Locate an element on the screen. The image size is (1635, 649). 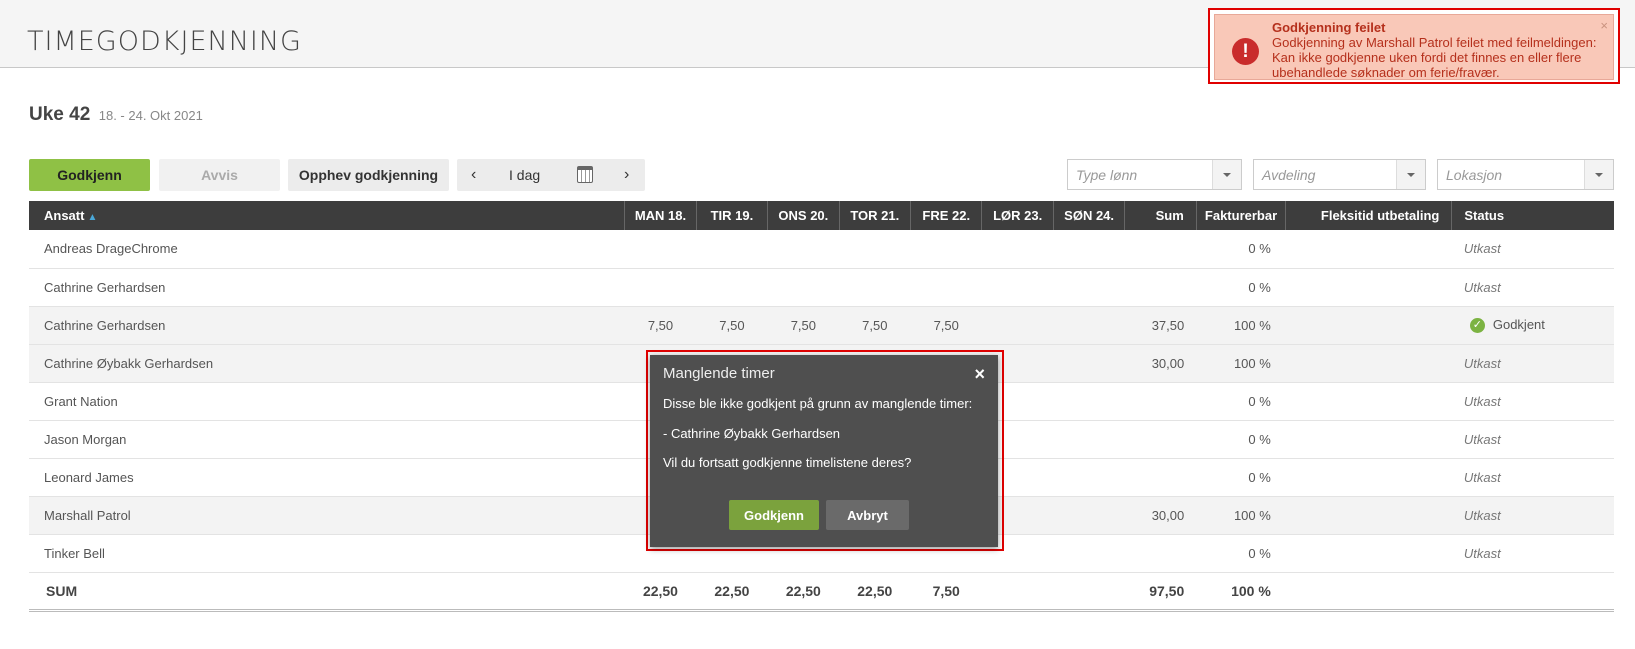
total-flex is located at coordinates (1368, 592).